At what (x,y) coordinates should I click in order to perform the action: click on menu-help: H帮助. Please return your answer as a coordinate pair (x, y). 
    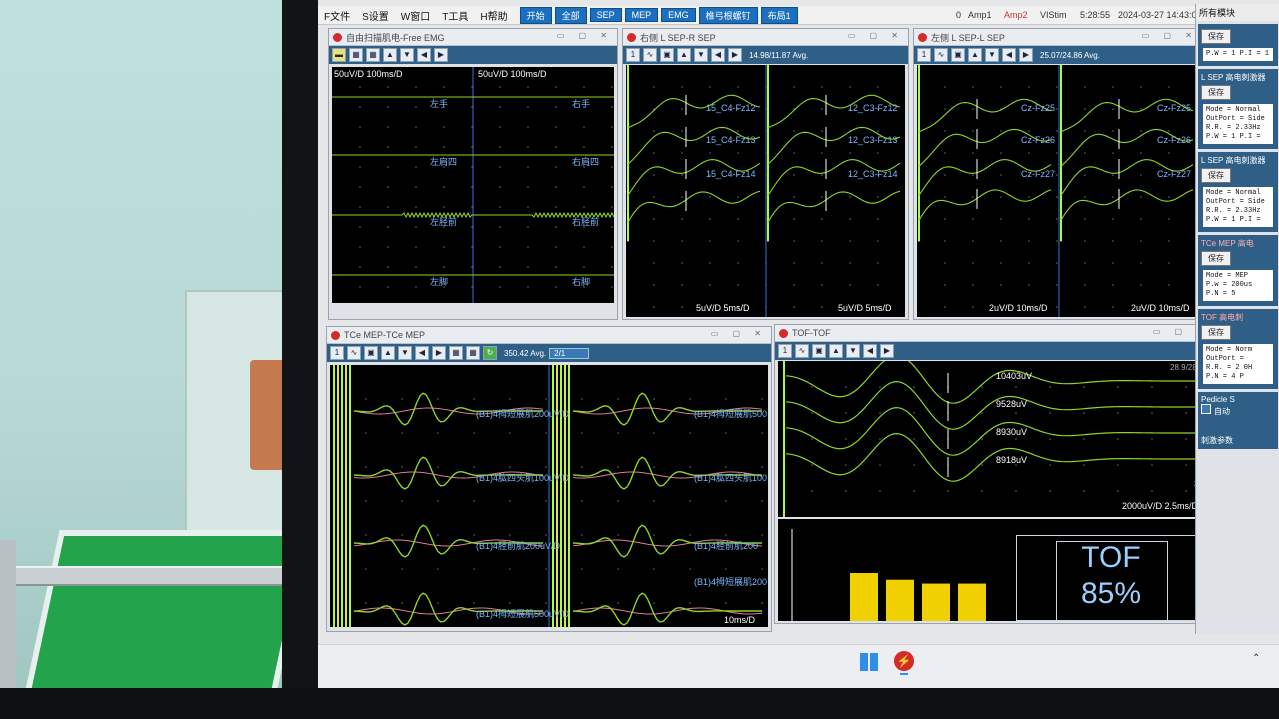
    Looking at the image, I should click on (493, 15).